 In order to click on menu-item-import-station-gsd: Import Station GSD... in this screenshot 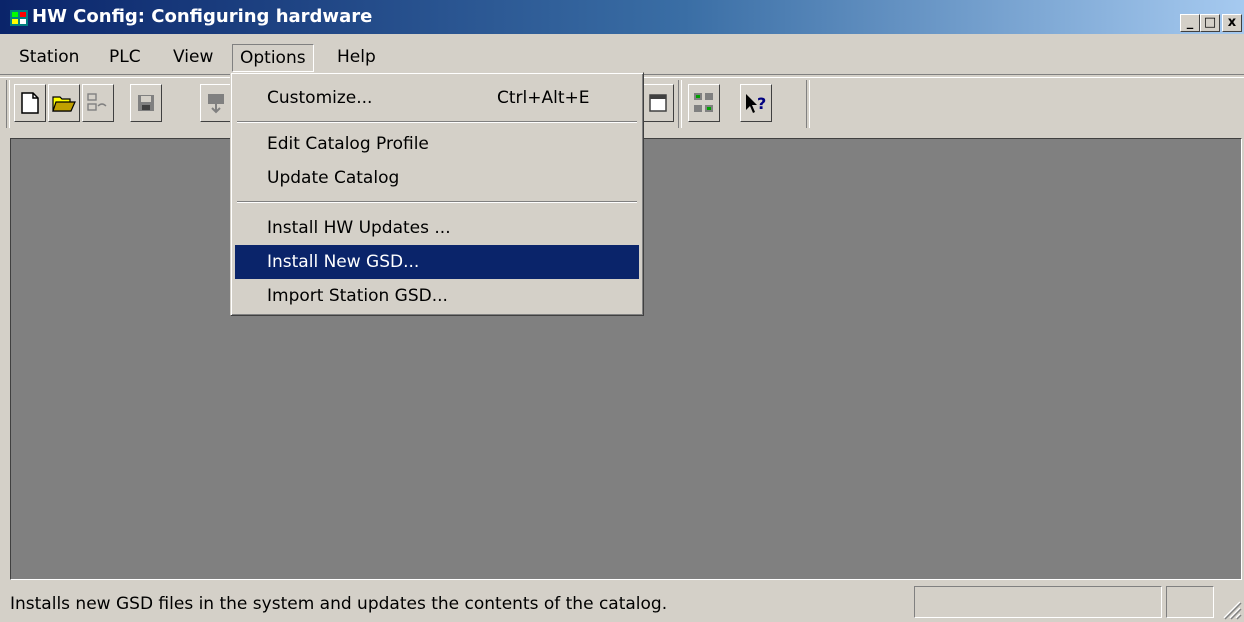, I will do `click(437, 296)`.